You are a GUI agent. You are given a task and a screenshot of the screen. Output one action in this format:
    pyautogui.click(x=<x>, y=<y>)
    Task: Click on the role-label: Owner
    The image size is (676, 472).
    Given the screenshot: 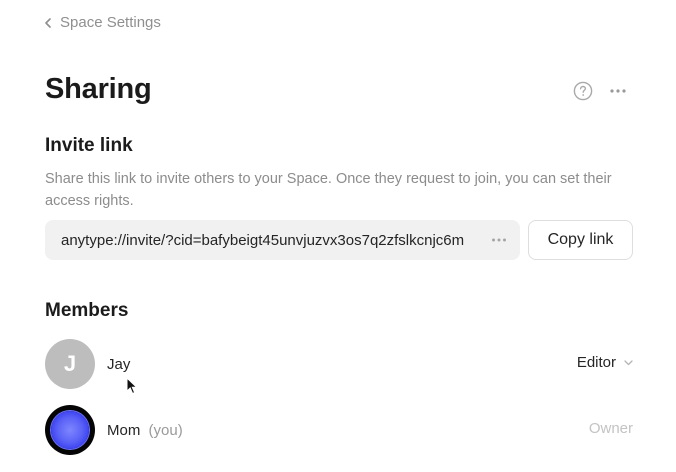 What is the action you would take?
    pyautogui.click(x=610, y=428)
    